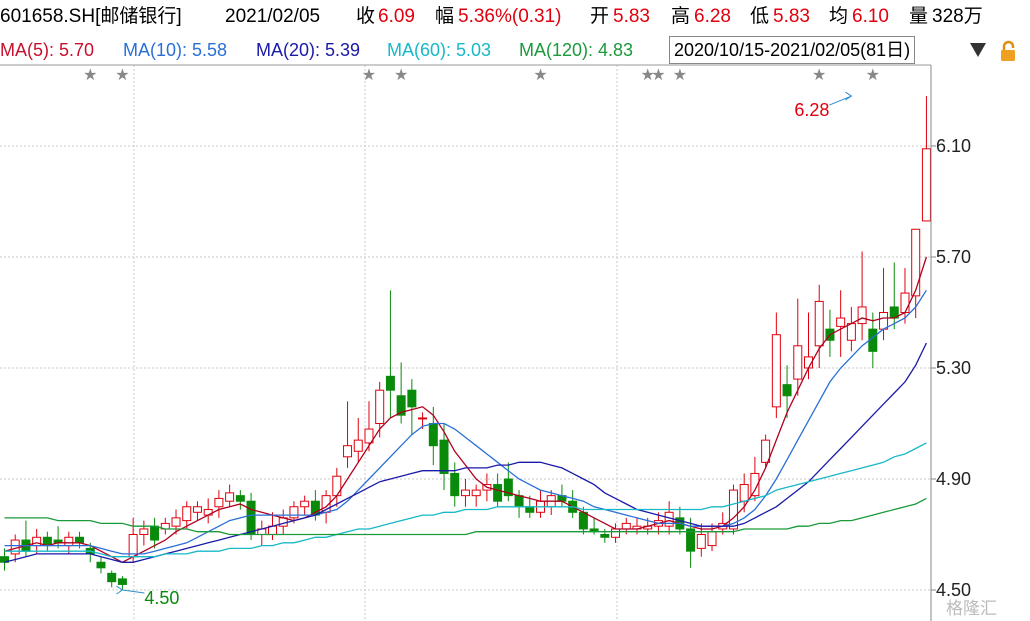  Describe the element at coordinates (971, 608) in the screenshot. I see `watermark-logo: 格隆汇` at that location.